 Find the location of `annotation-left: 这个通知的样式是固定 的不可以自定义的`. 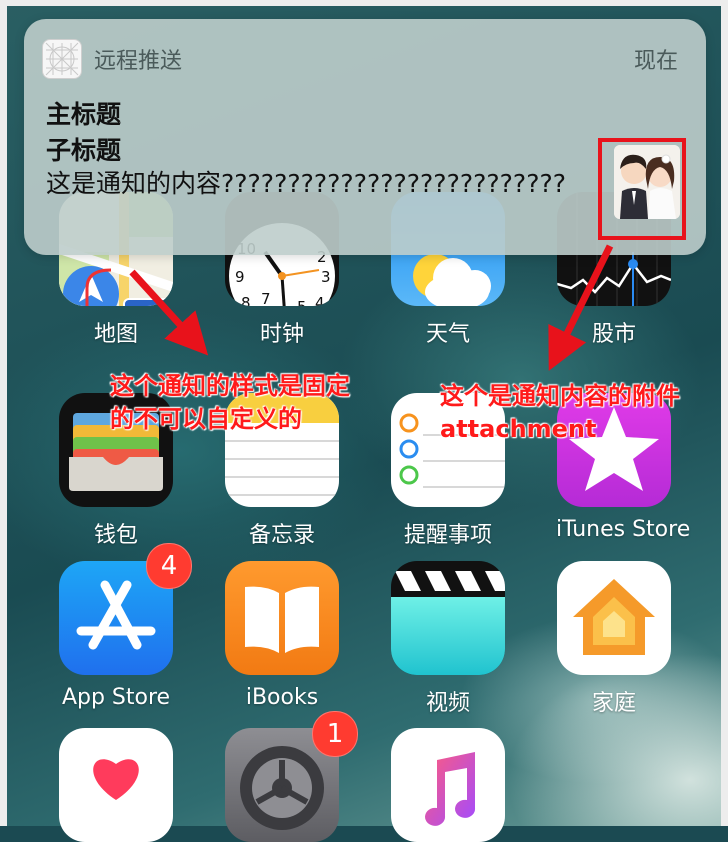

annotation-left: 这个通知的样式是固定 的不可以自定义的 is located at coordinates (230, 403).